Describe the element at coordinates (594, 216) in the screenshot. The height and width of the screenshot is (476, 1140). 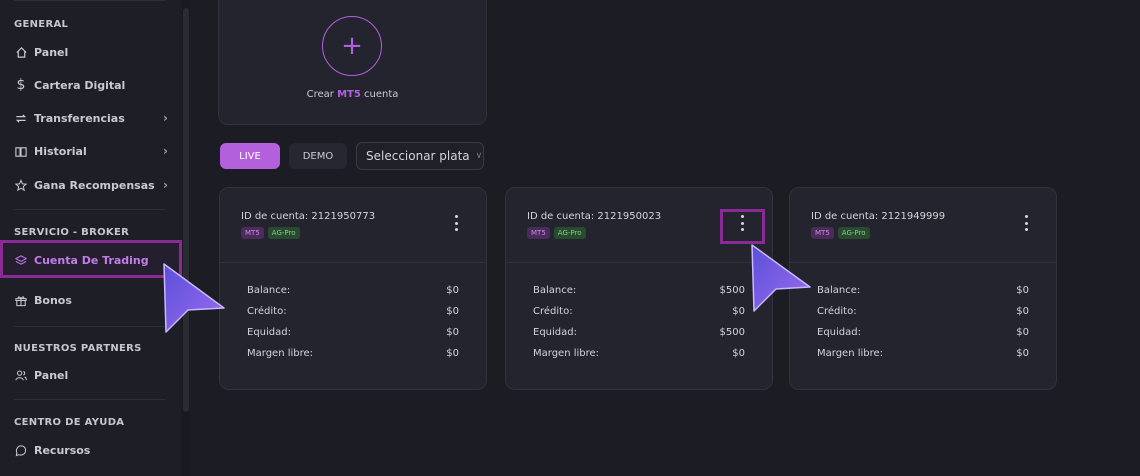
I see `account-id: ID de cuenta: 2121950023` at that location.